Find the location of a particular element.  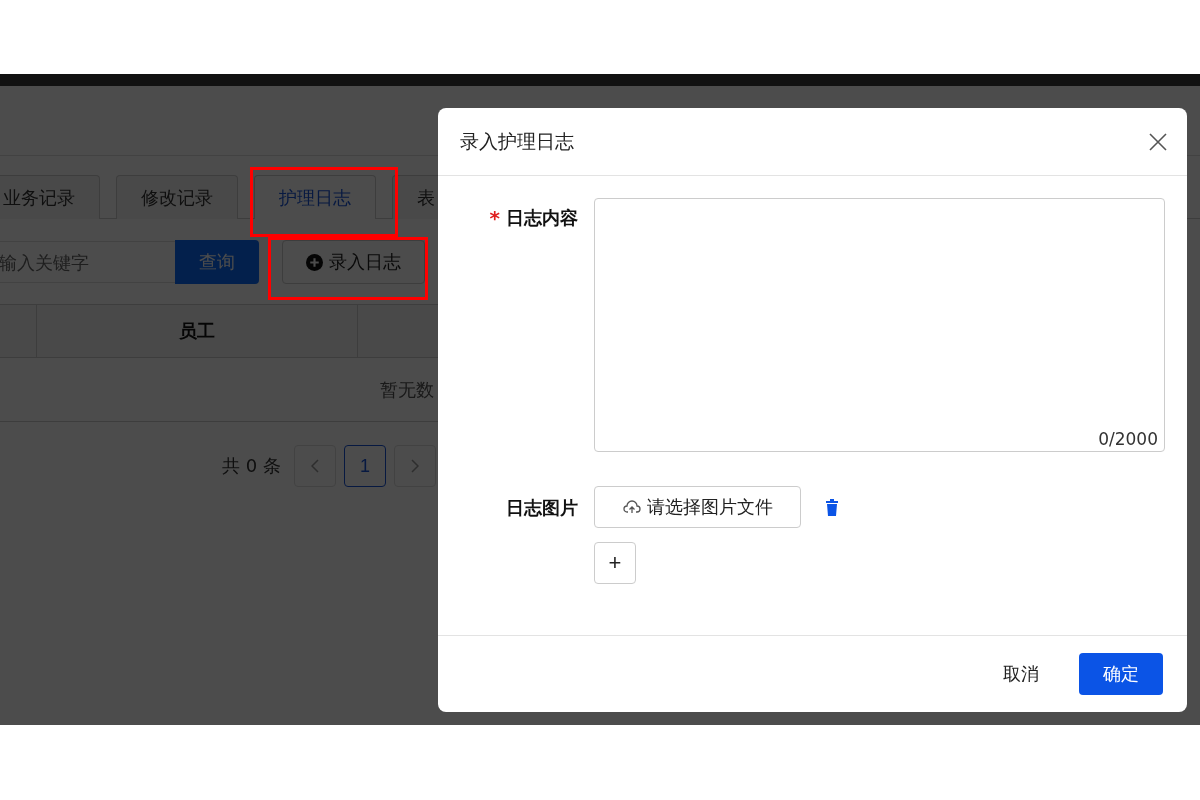

trash-icon is located at coordinates (832, 507).